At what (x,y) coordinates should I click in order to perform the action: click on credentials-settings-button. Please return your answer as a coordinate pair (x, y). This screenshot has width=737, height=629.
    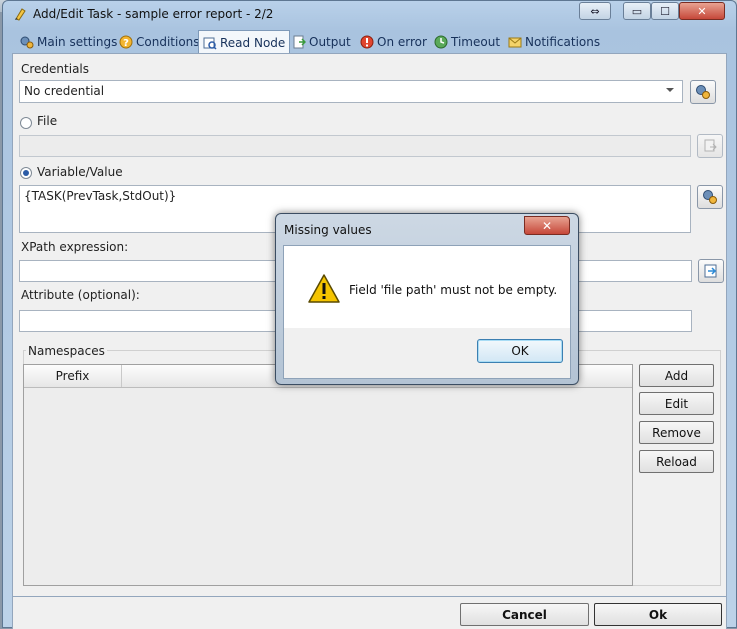
    Looking at the image, I should click on (703, 92).